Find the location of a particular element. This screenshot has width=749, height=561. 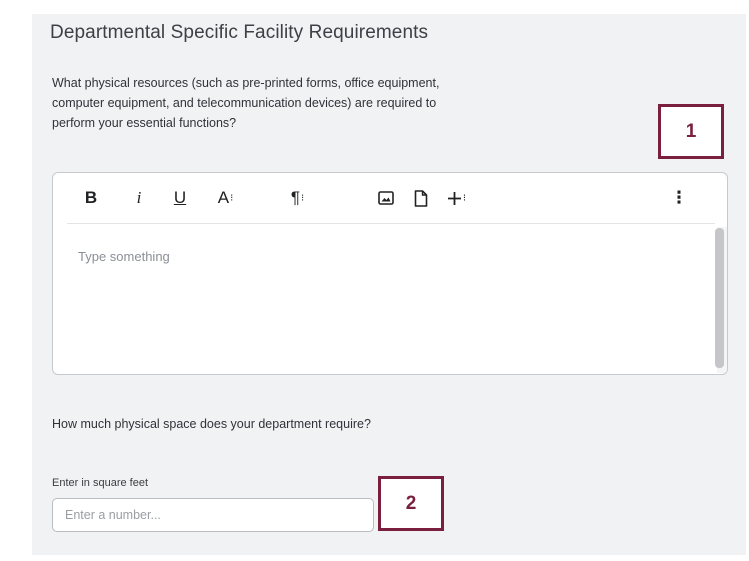

square-feet-helper: Enter in square feet is located at coordinates (100, 483).